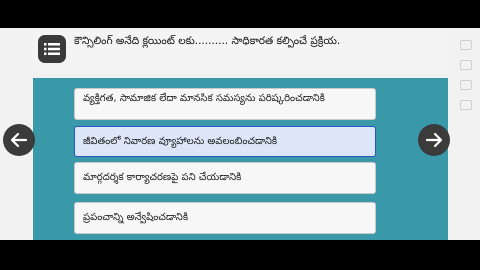 The height and width of the screenshot is (270, 480). Describe the element at coordinates (466, 136) in the screenshot. I see `side-toolbar` at that location.